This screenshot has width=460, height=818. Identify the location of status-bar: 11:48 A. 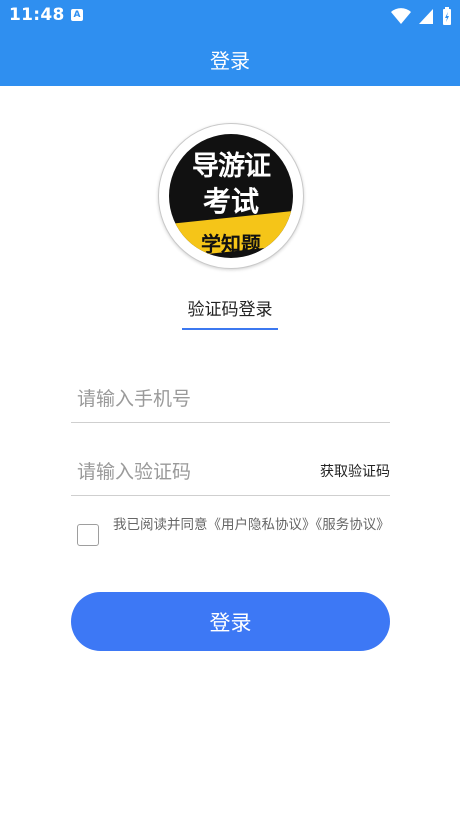
(230, 16).